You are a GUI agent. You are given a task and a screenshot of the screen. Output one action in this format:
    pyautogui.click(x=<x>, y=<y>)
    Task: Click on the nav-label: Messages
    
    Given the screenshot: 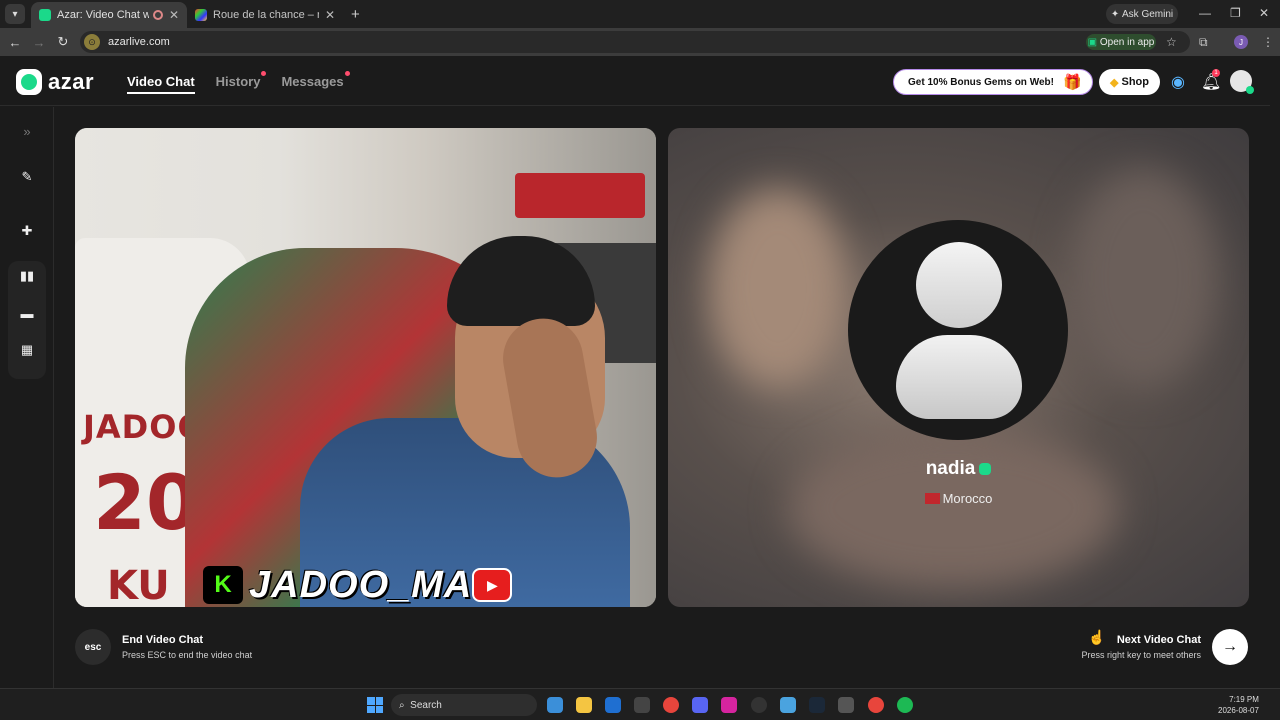 What is the action you would take?
    pyautogui.click(x=312, y=81)
    